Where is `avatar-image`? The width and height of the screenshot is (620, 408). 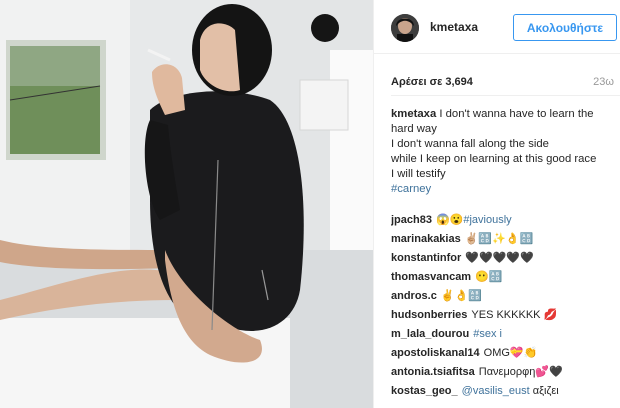
avatar-image is located at coordinates (405, 28).